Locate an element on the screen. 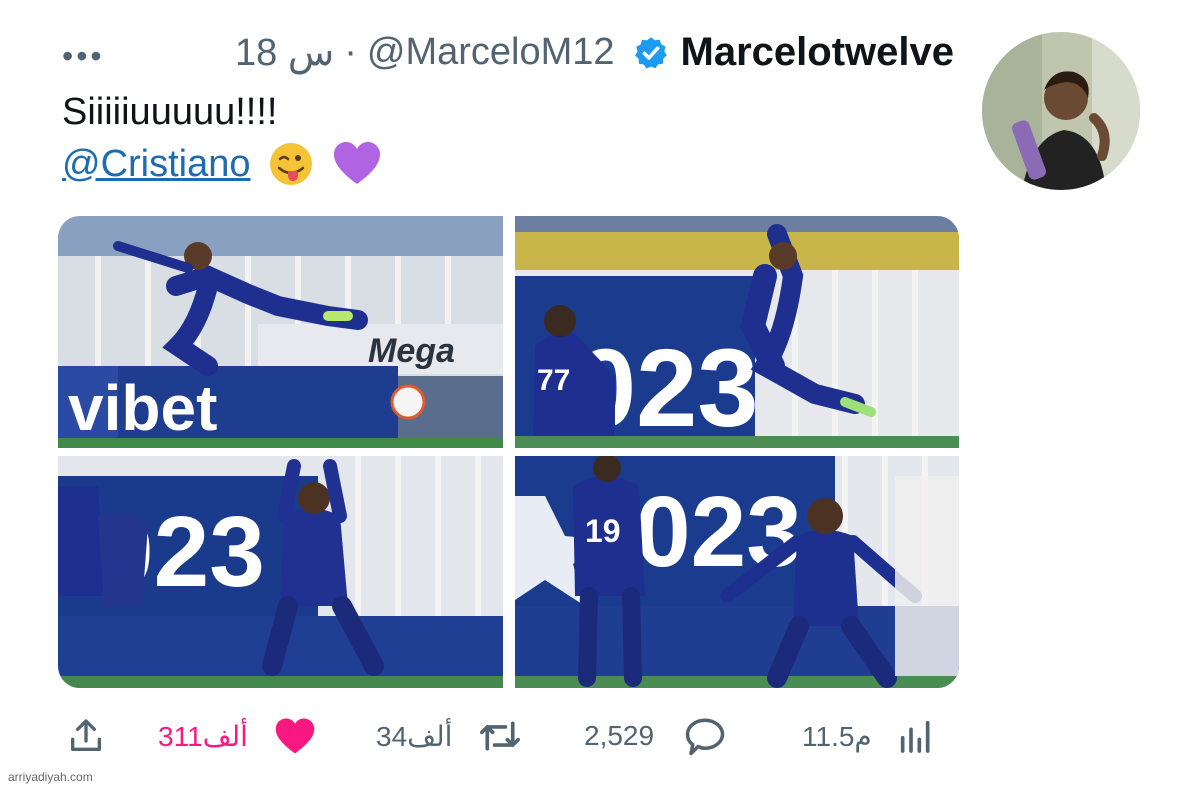 The image size is (1200, 787). mention-line: @Cristiano is located at coordinates (222, 164).